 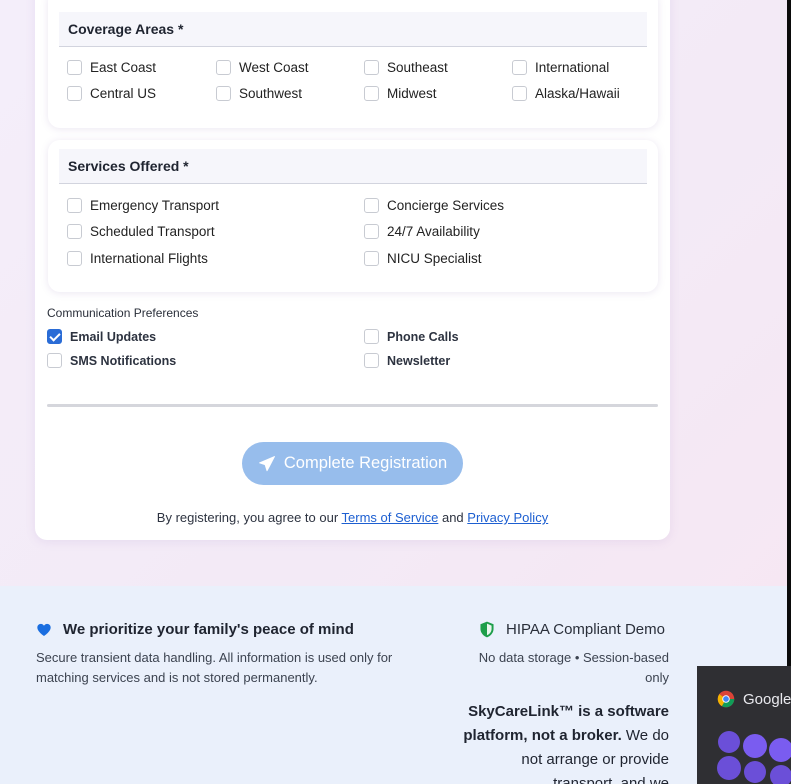 I want to click on coverage-option-midwest: Midwest, so click(x=400, y=93).